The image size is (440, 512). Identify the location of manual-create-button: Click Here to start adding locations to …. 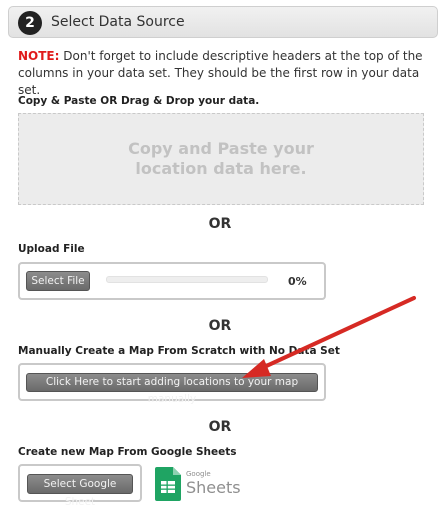
(172, 389).